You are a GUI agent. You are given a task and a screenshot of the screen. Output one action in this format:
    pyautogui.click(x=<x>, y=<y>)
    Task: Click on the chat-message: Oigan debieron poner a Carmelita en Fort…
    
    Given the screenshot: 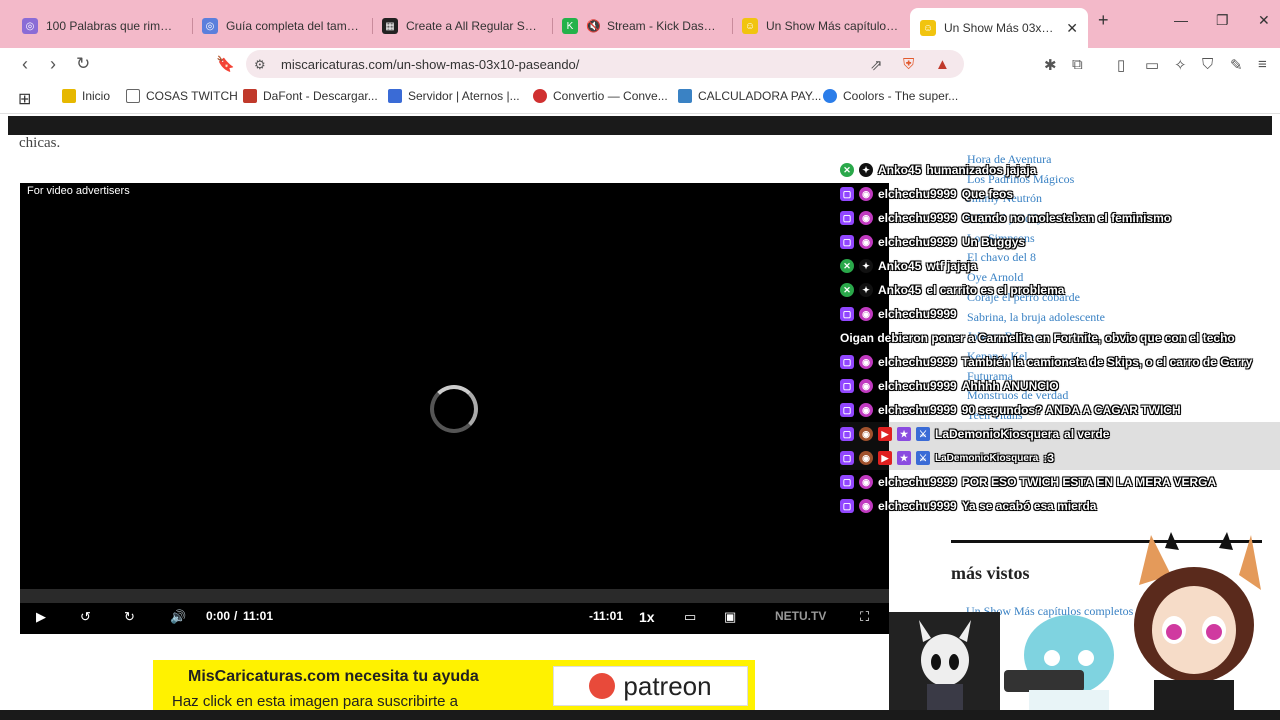 What is the action you would take?
    pyautogui.click(x=1060, y=338)
    